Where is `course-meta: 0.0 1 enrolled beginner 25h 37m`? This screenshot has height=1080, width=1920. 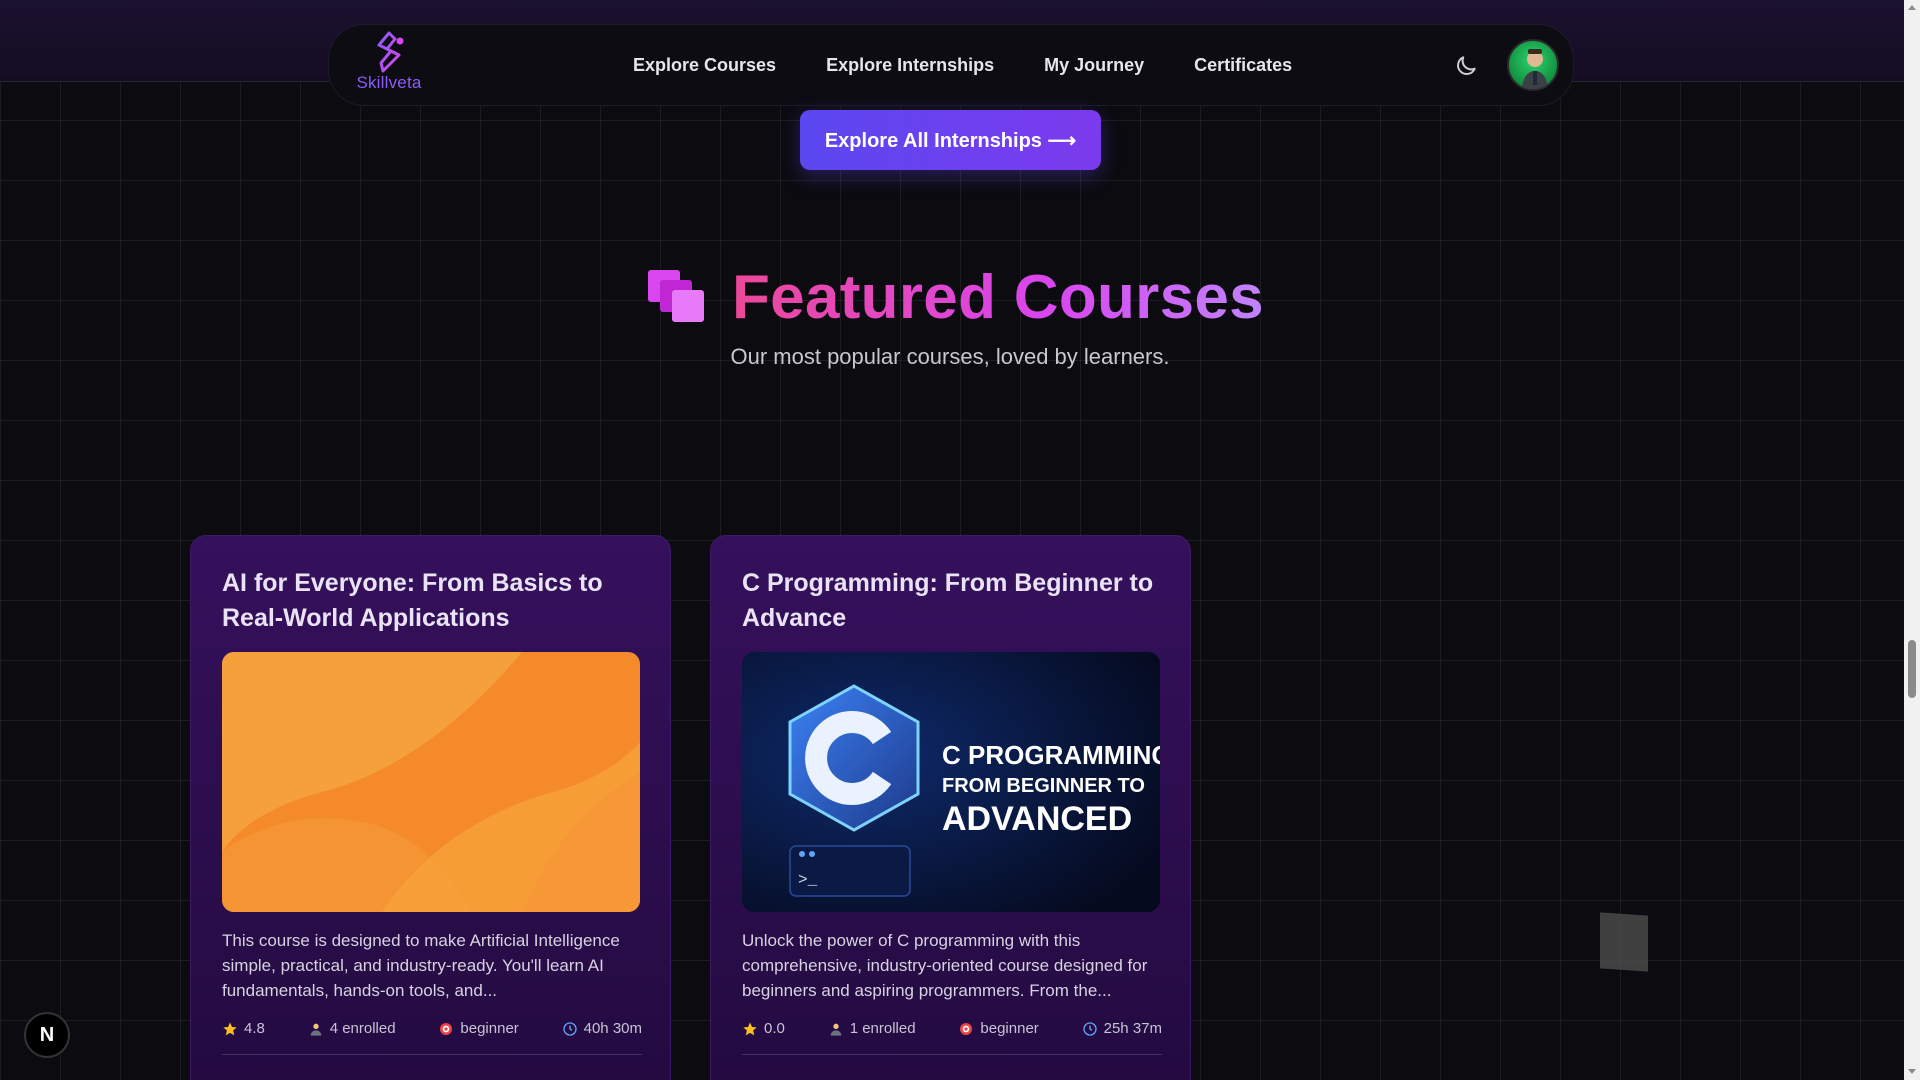 course-meta: 0.0 1 enrolled beginner 25h 37m is located at coordinates (952, 1028).